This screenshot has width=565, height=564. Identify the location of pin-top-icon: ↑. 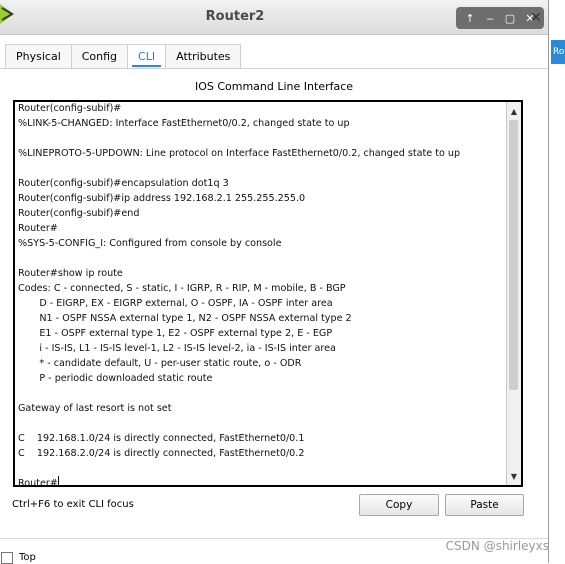
(470, 18).